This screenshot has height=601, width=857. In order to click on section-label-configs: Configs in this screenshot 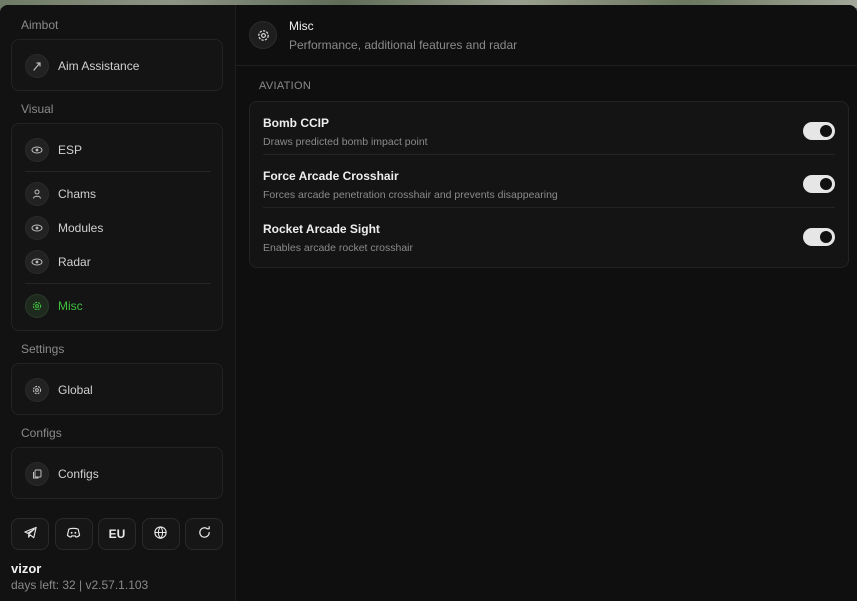, I will do `click(41, 433)`.